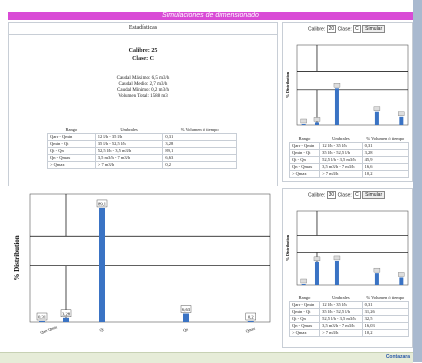 Image resolution: width=422 pixels, height=363 pixels. Describe the element at coordinates (341, 305) in the screenshot. I see `cell: 12 l/h - 35 l/h` at that location.